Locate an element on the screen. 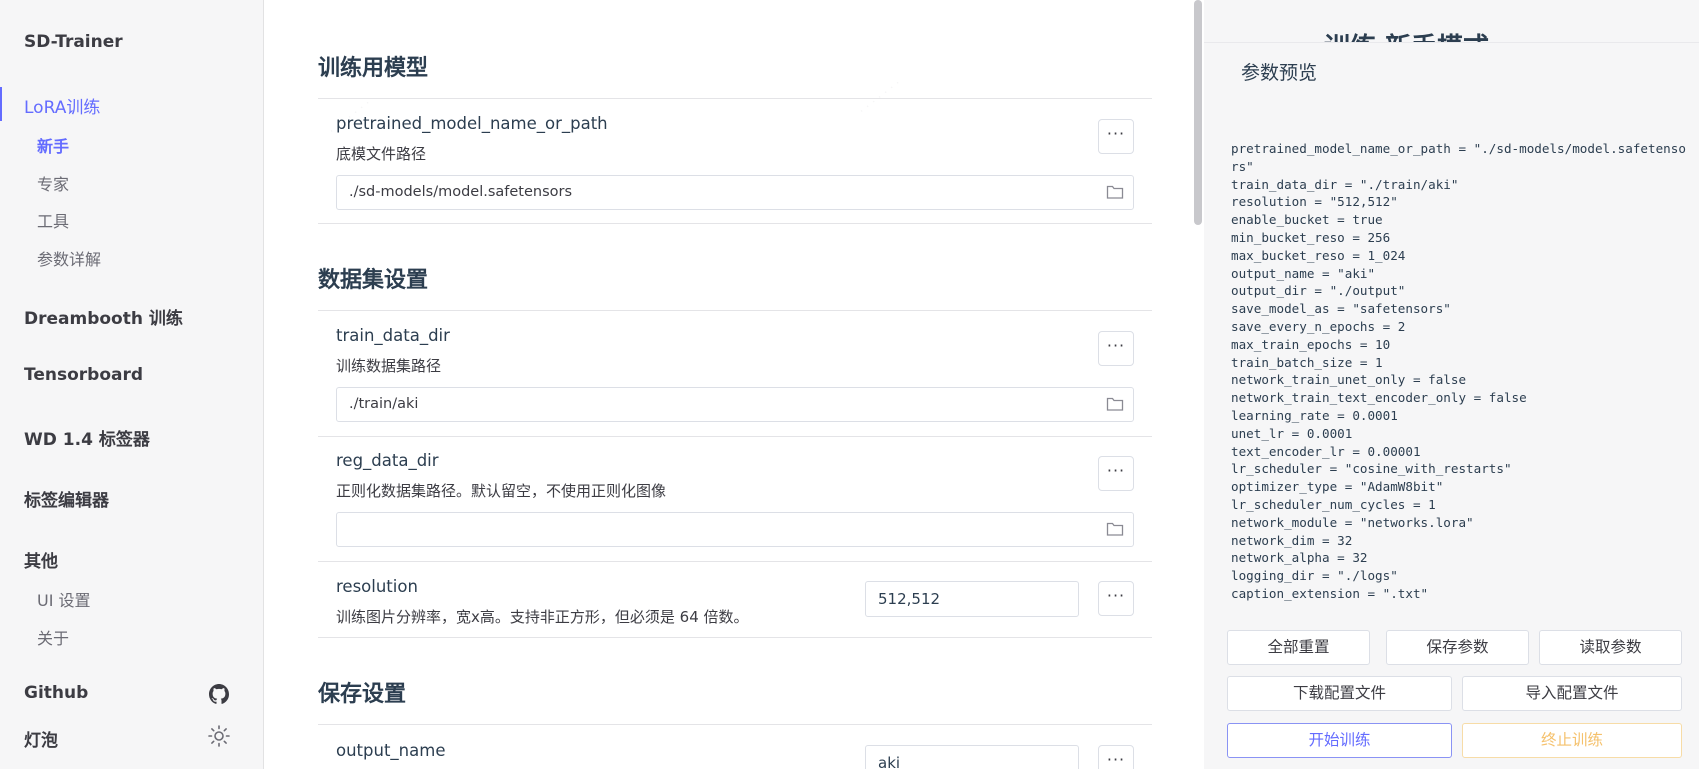  sidebar-item-other: 其他 is located at coordinates (41, 559).